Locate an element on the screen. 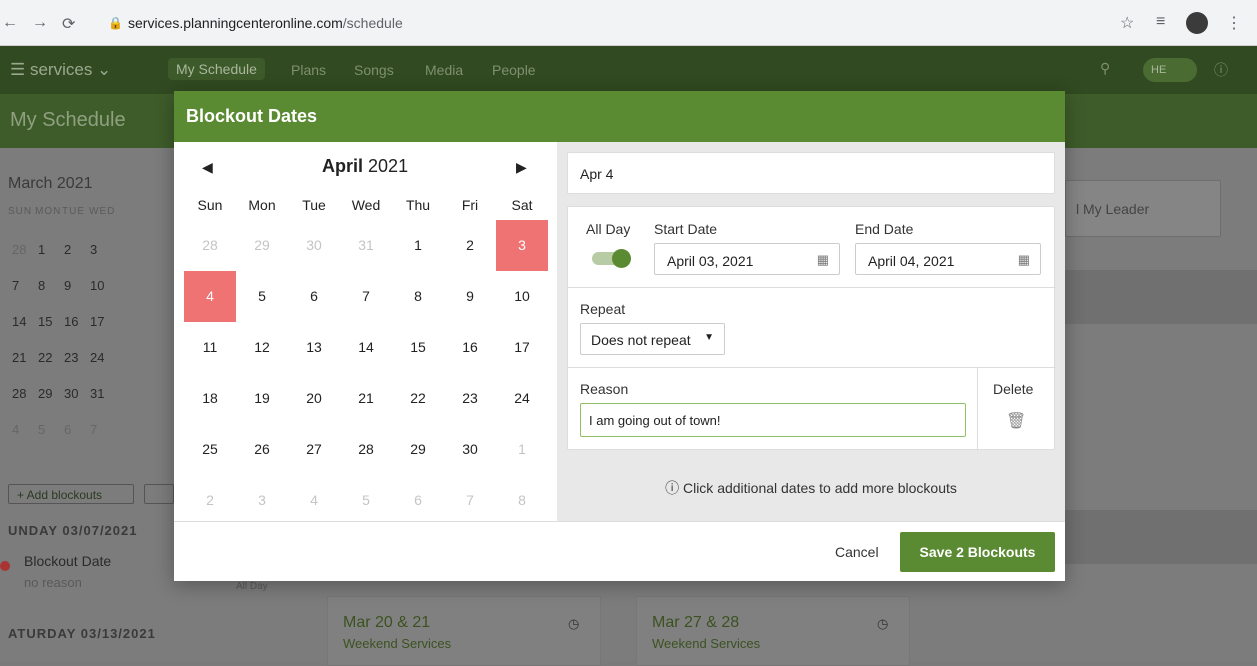 The image size is (1257, 666). calendar-day-selected: 4 is located at coordinates (210, 296).